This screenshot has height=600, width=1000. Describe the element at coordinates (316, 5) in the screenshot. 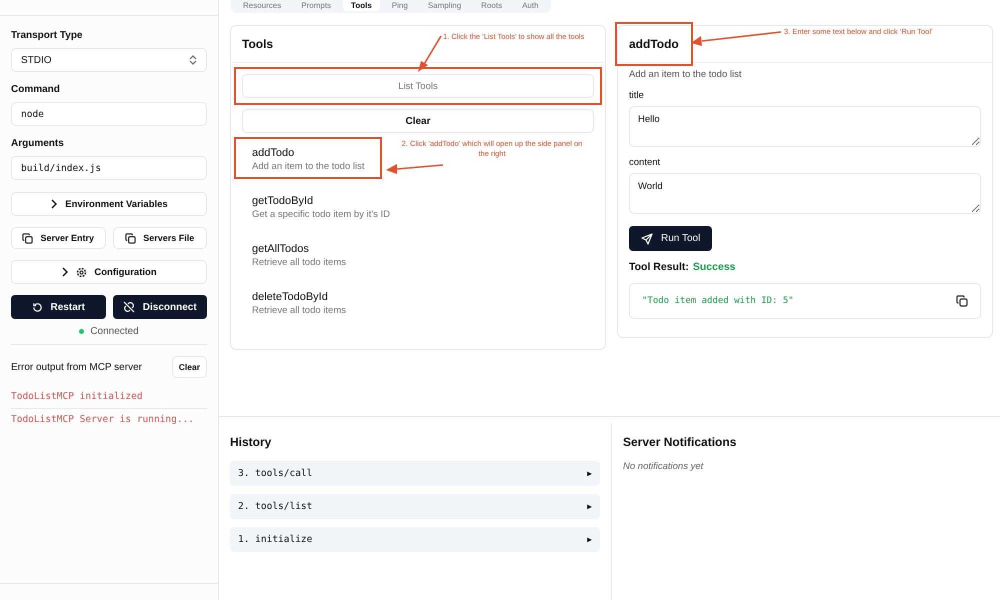

I see `tab: Prompts` at that location.